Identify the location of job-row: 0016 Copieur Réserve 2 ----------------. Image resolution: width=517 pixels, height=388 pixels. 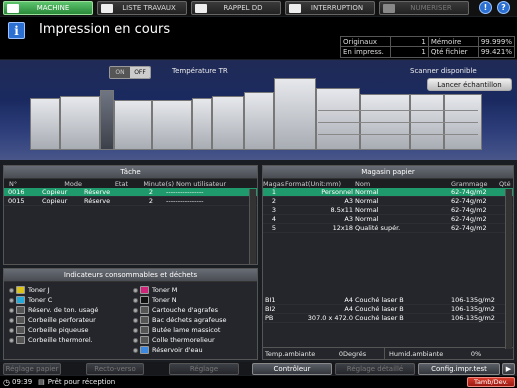
(130, 192).